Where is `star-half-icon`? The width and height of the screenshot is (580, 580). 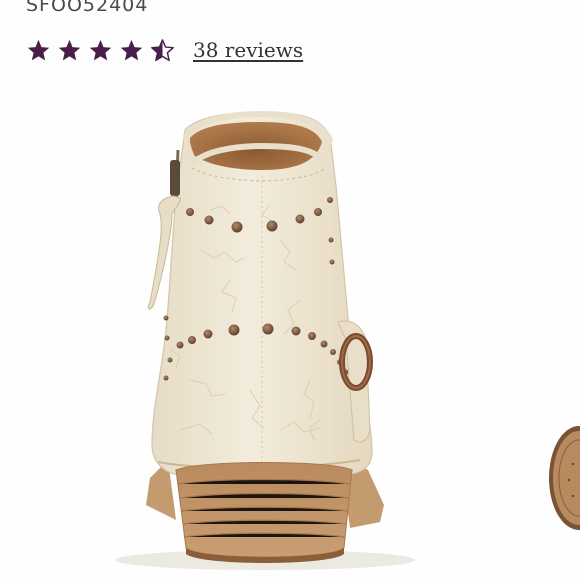 star-half-icon is located at coordinates (162, 49).